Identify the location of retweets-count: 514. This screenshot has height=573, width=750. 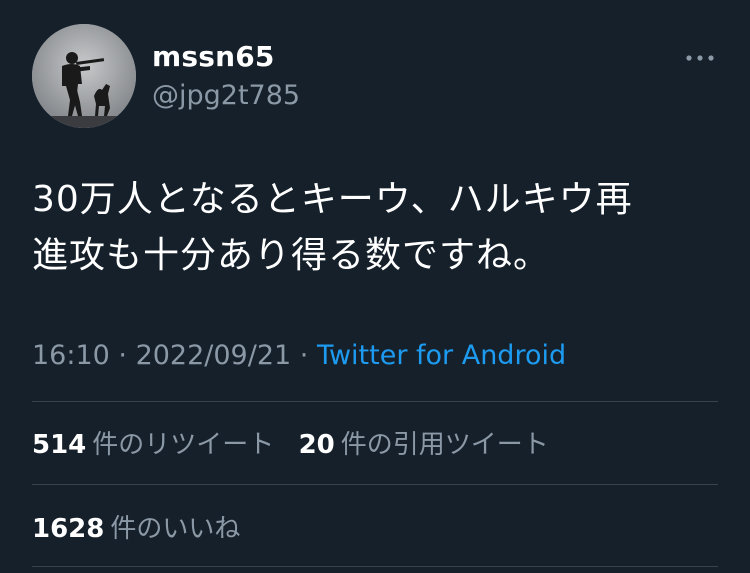
(59, 445).